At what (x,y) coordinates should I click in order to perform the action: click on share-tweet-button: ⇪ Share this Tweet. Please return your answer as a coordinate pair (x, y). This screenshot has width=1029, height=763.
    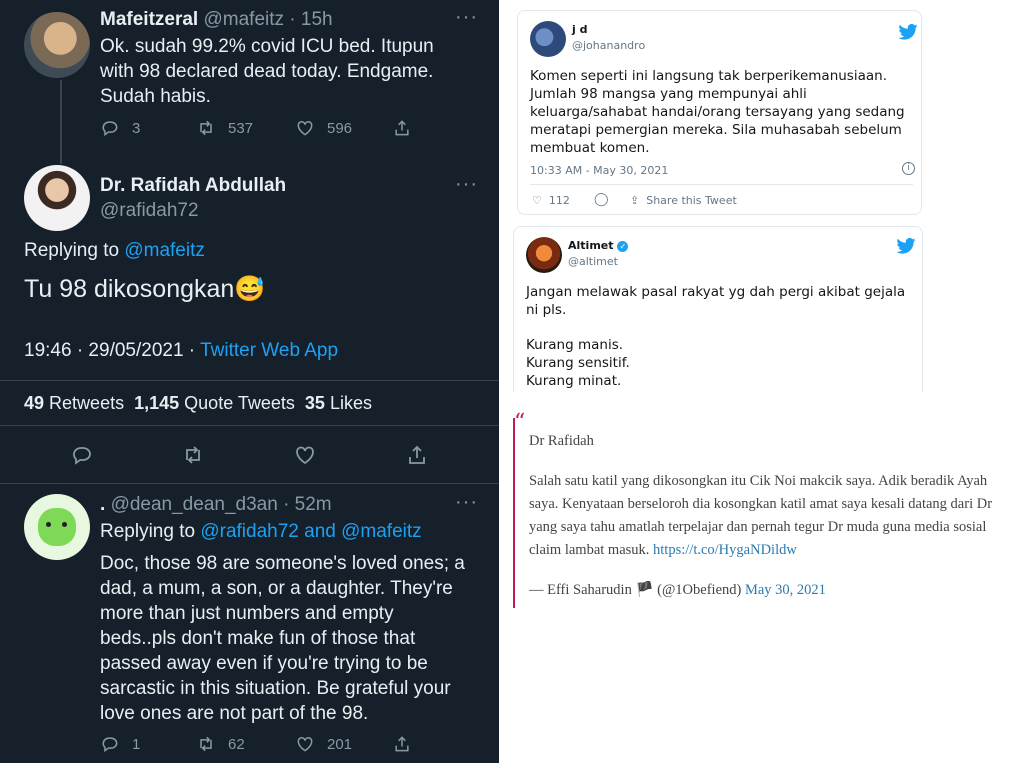
    Looking at the image, I should click on (683, 200).